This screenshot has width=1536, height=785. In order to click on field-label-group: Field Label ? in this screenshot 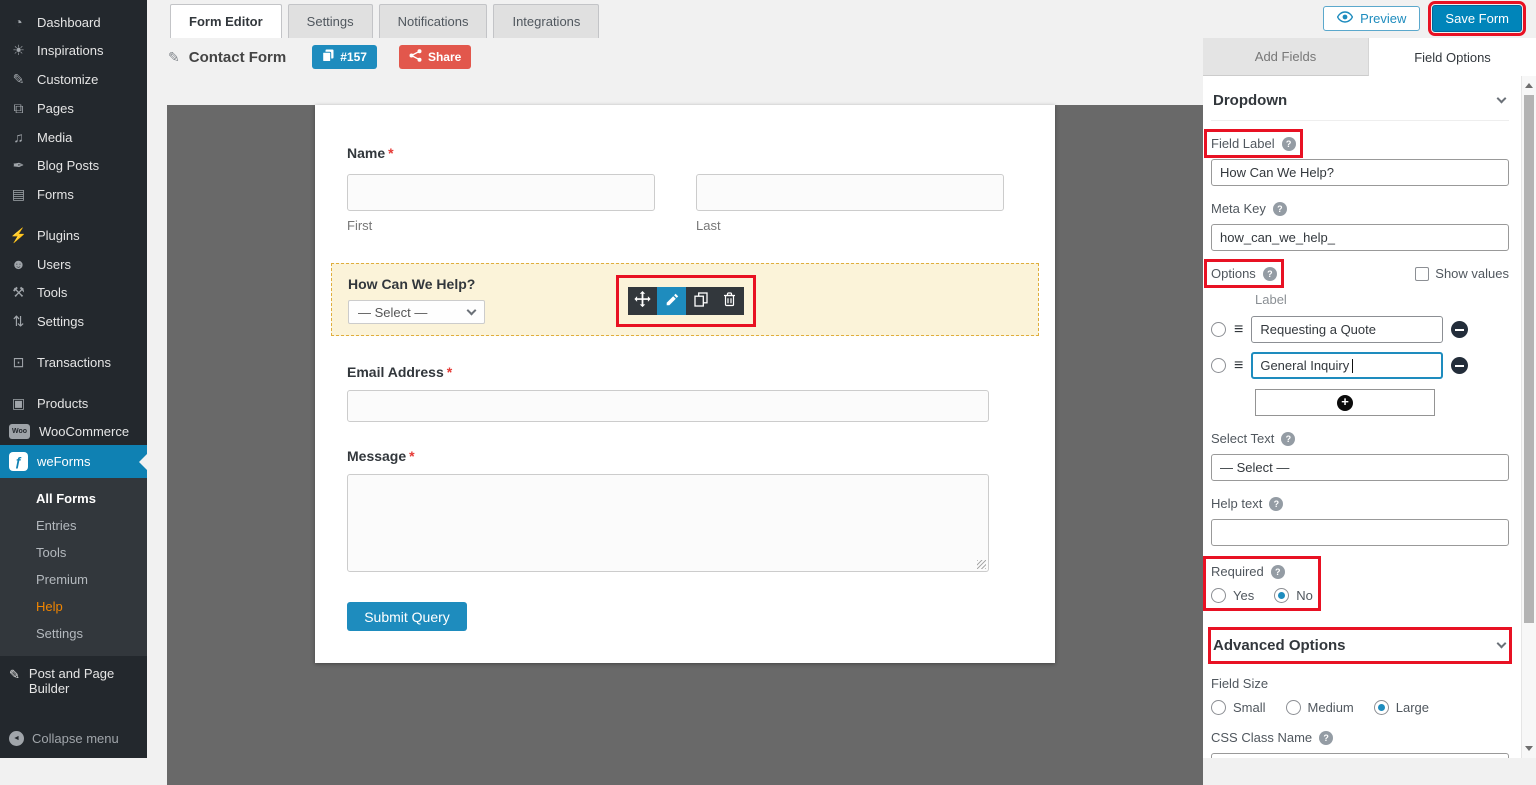, I will do `click(1356, 157)`.